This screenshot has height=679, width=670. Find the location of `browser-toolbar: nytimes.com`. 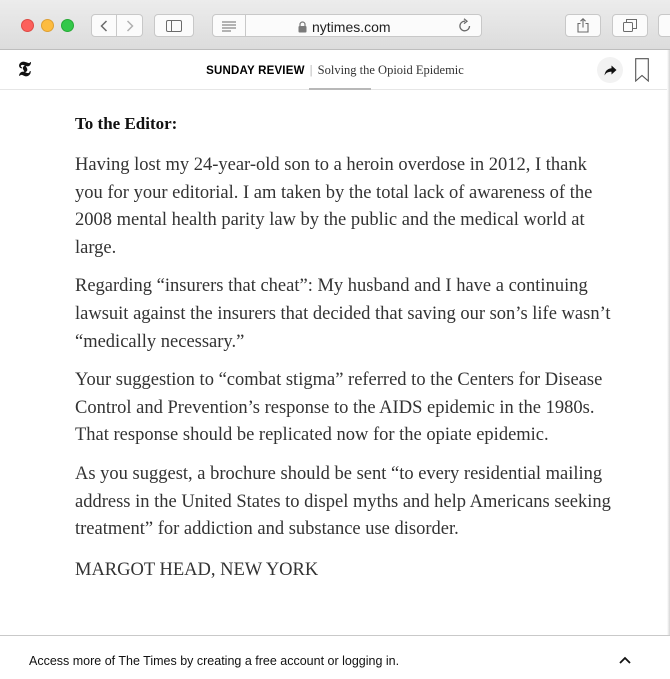

browser-toolbar: nytimes.com is located at coordinates (335, 25).